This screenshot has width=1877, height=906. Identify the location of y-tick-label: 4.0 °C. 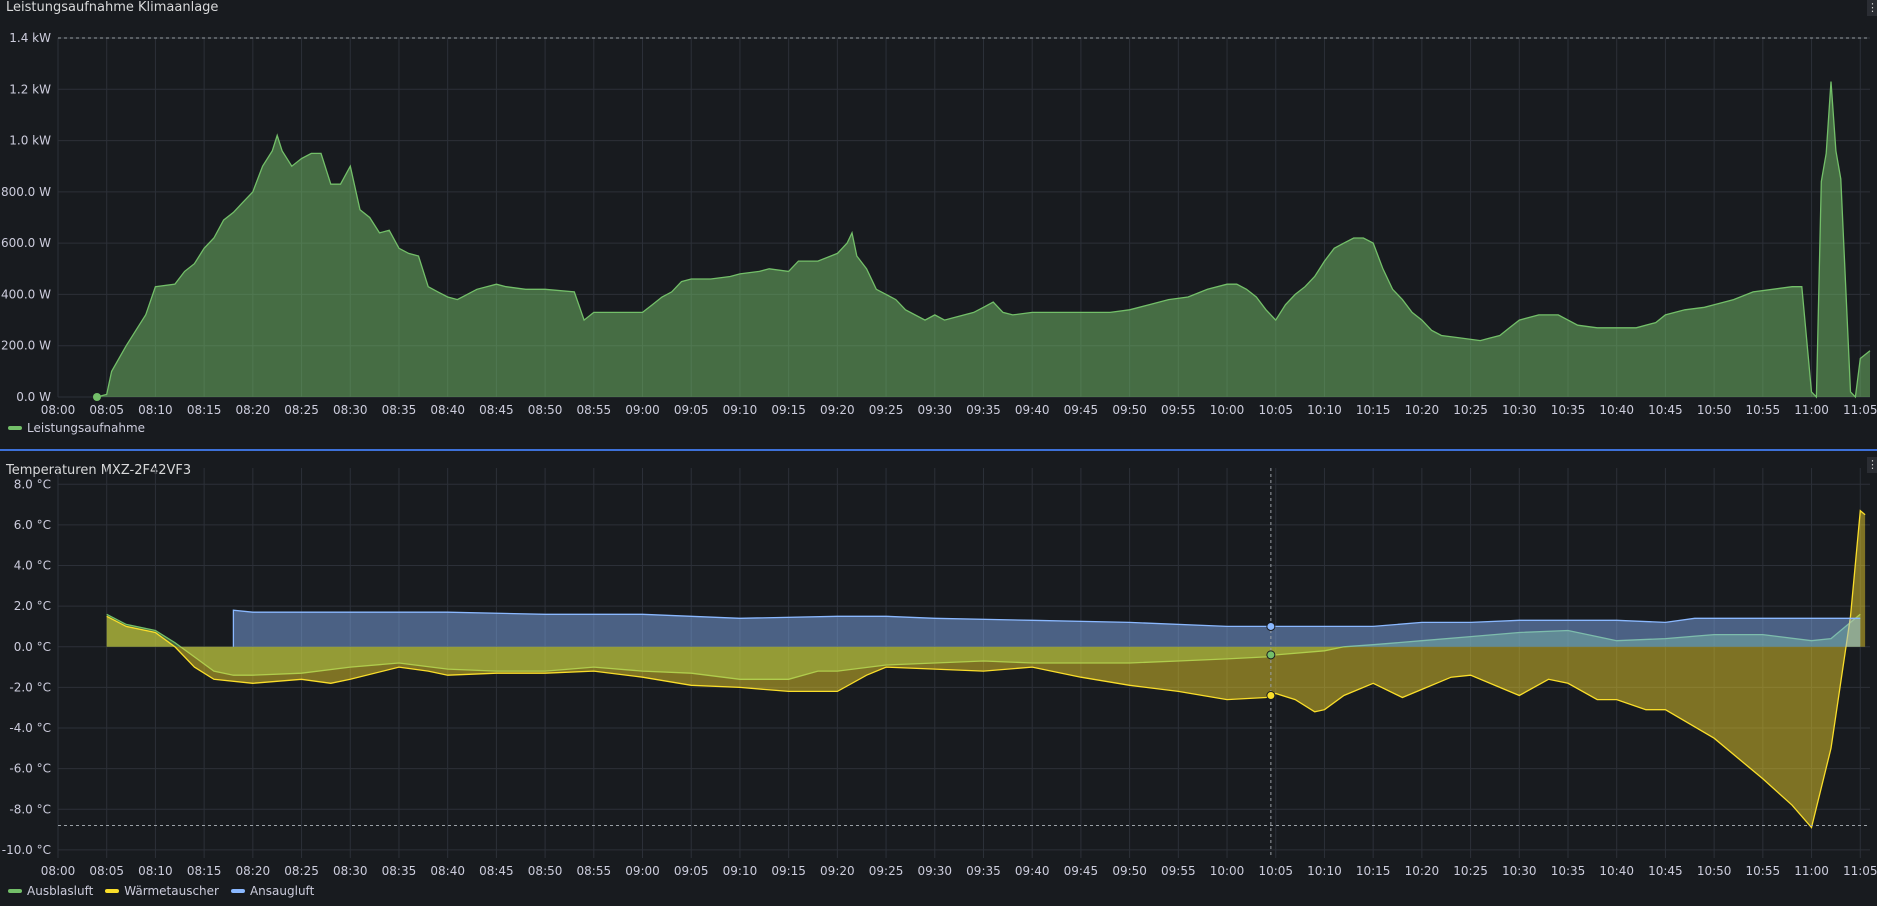
(32, 566).